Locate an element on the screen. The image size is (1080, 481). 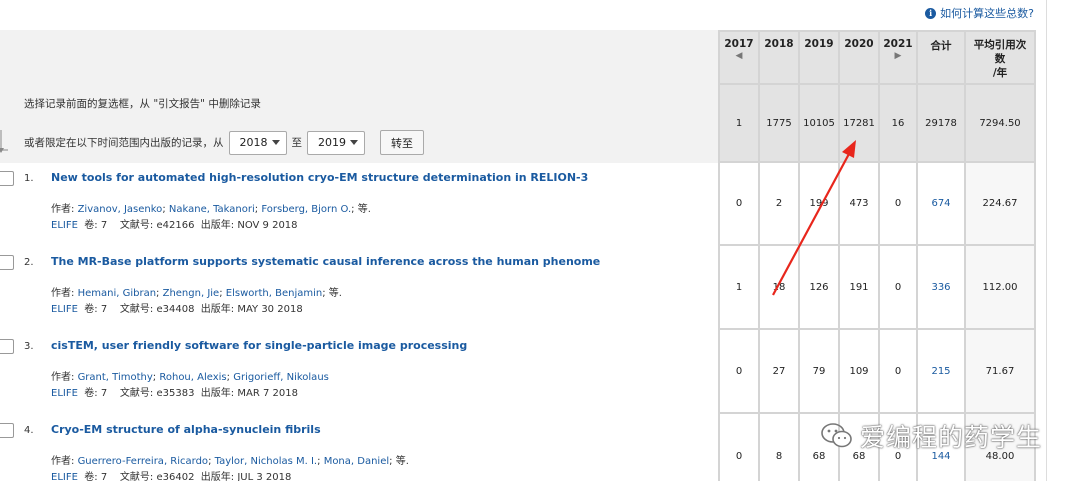
author-link: Forsberg, Bjorn O. is located at coordinates (306, 209).